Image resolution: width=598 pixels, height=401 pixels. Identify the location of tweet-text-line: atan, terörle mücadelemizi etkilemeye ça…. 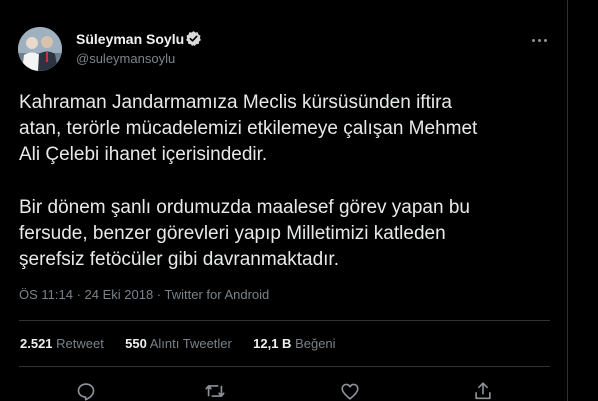
(248, 128).